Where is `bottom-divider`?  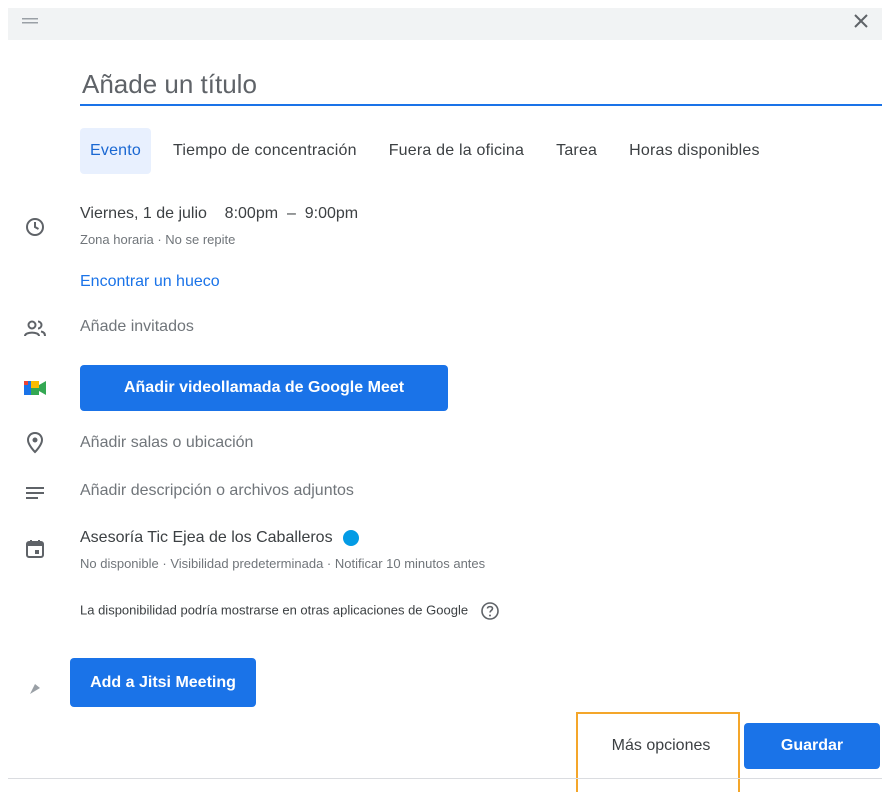 bottom-divider is located at coordinates (445, 778).